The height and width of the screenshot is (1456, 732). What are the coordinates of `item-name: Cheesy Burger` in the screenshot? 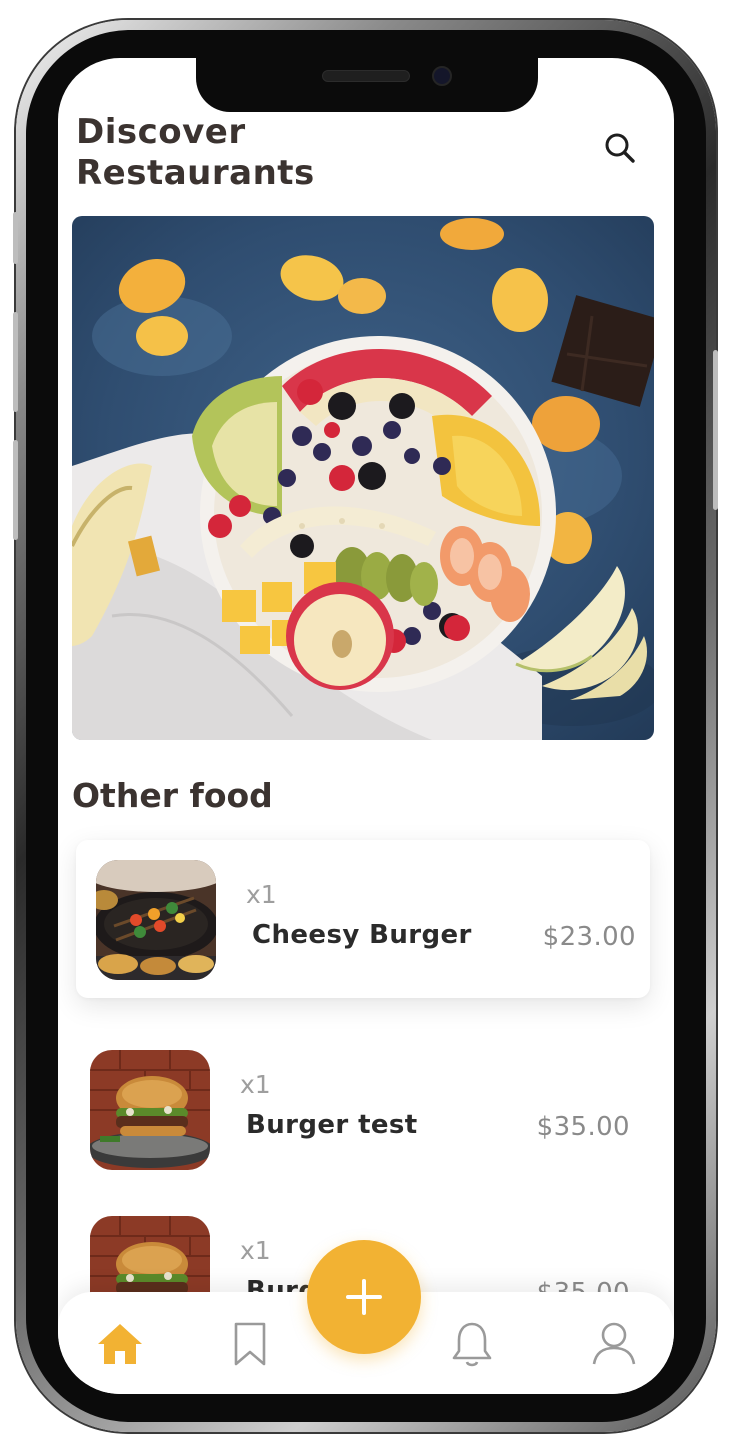 It's located at (362, 935).